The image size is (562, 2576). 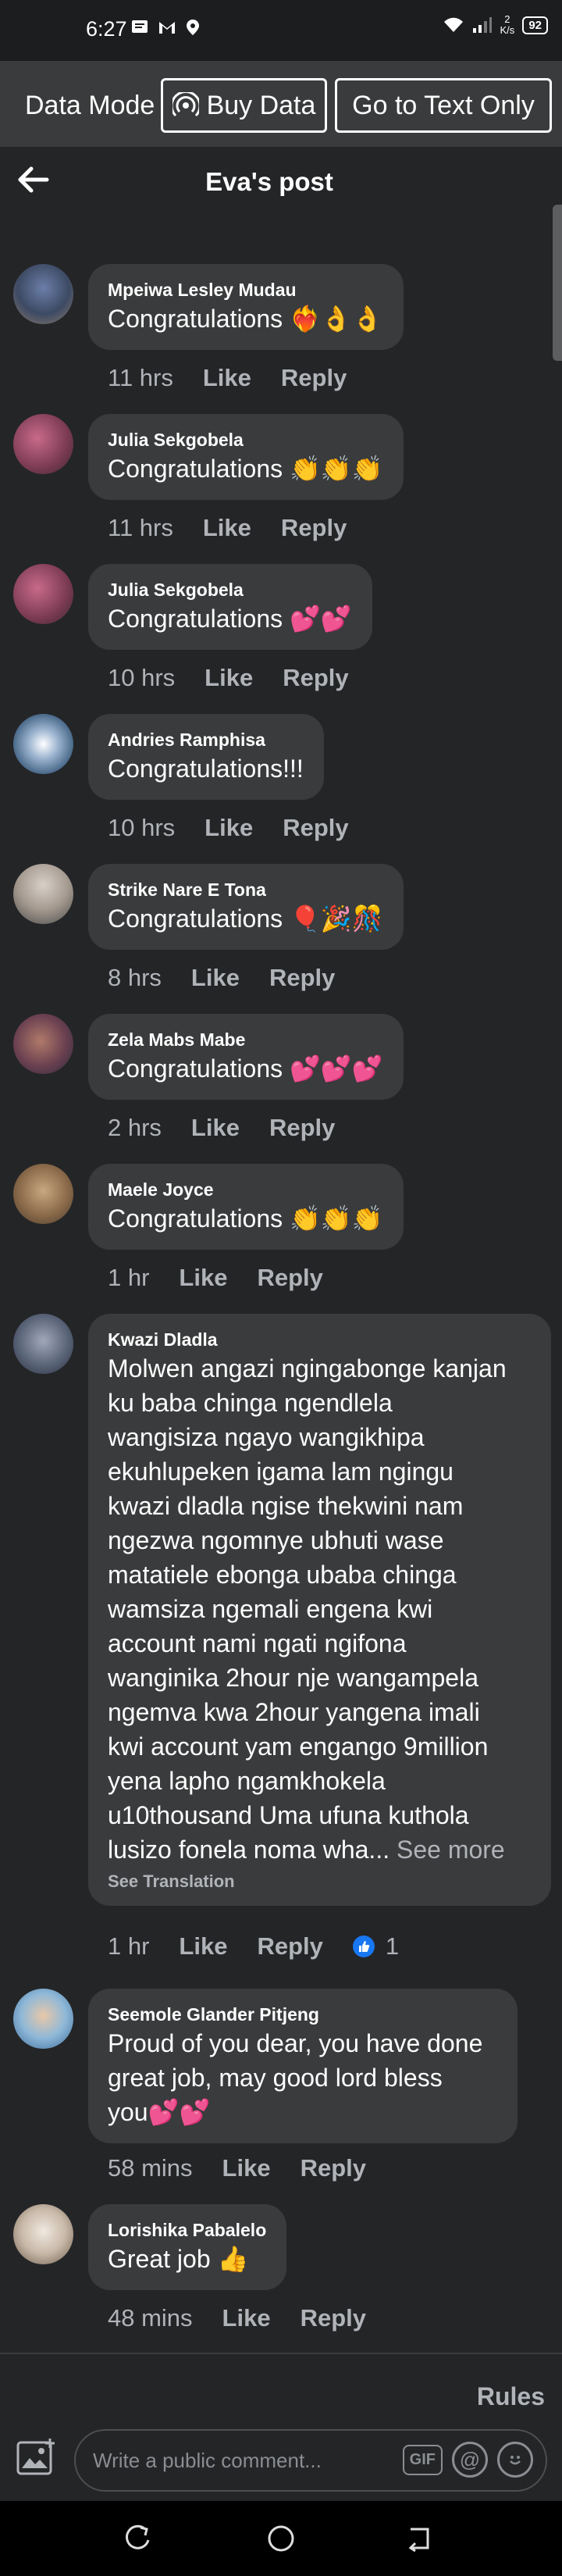 I want to click on comment-meta: 48 mins Like Reply, so click(x=252, y=2318).